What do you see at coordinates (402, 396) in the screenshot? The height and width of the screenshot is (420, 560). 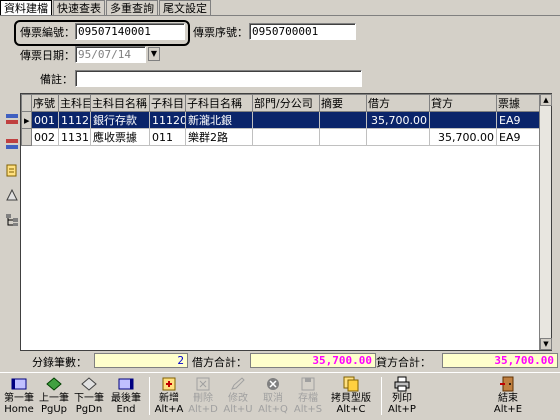 I see `print-button: 列印 Alt+P` at bounding box center [402, 396].